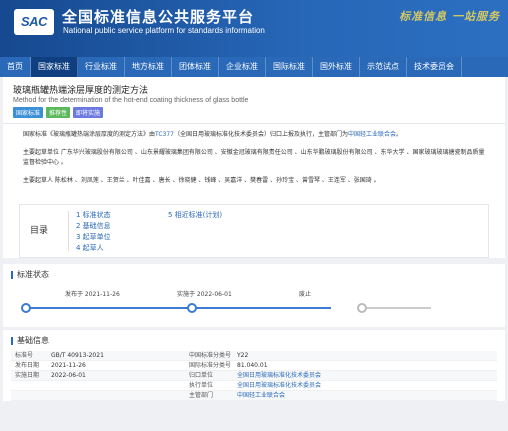 The width and height of the screenshot is (508, 431). I want to click on toc-divider, so click(68, 231).